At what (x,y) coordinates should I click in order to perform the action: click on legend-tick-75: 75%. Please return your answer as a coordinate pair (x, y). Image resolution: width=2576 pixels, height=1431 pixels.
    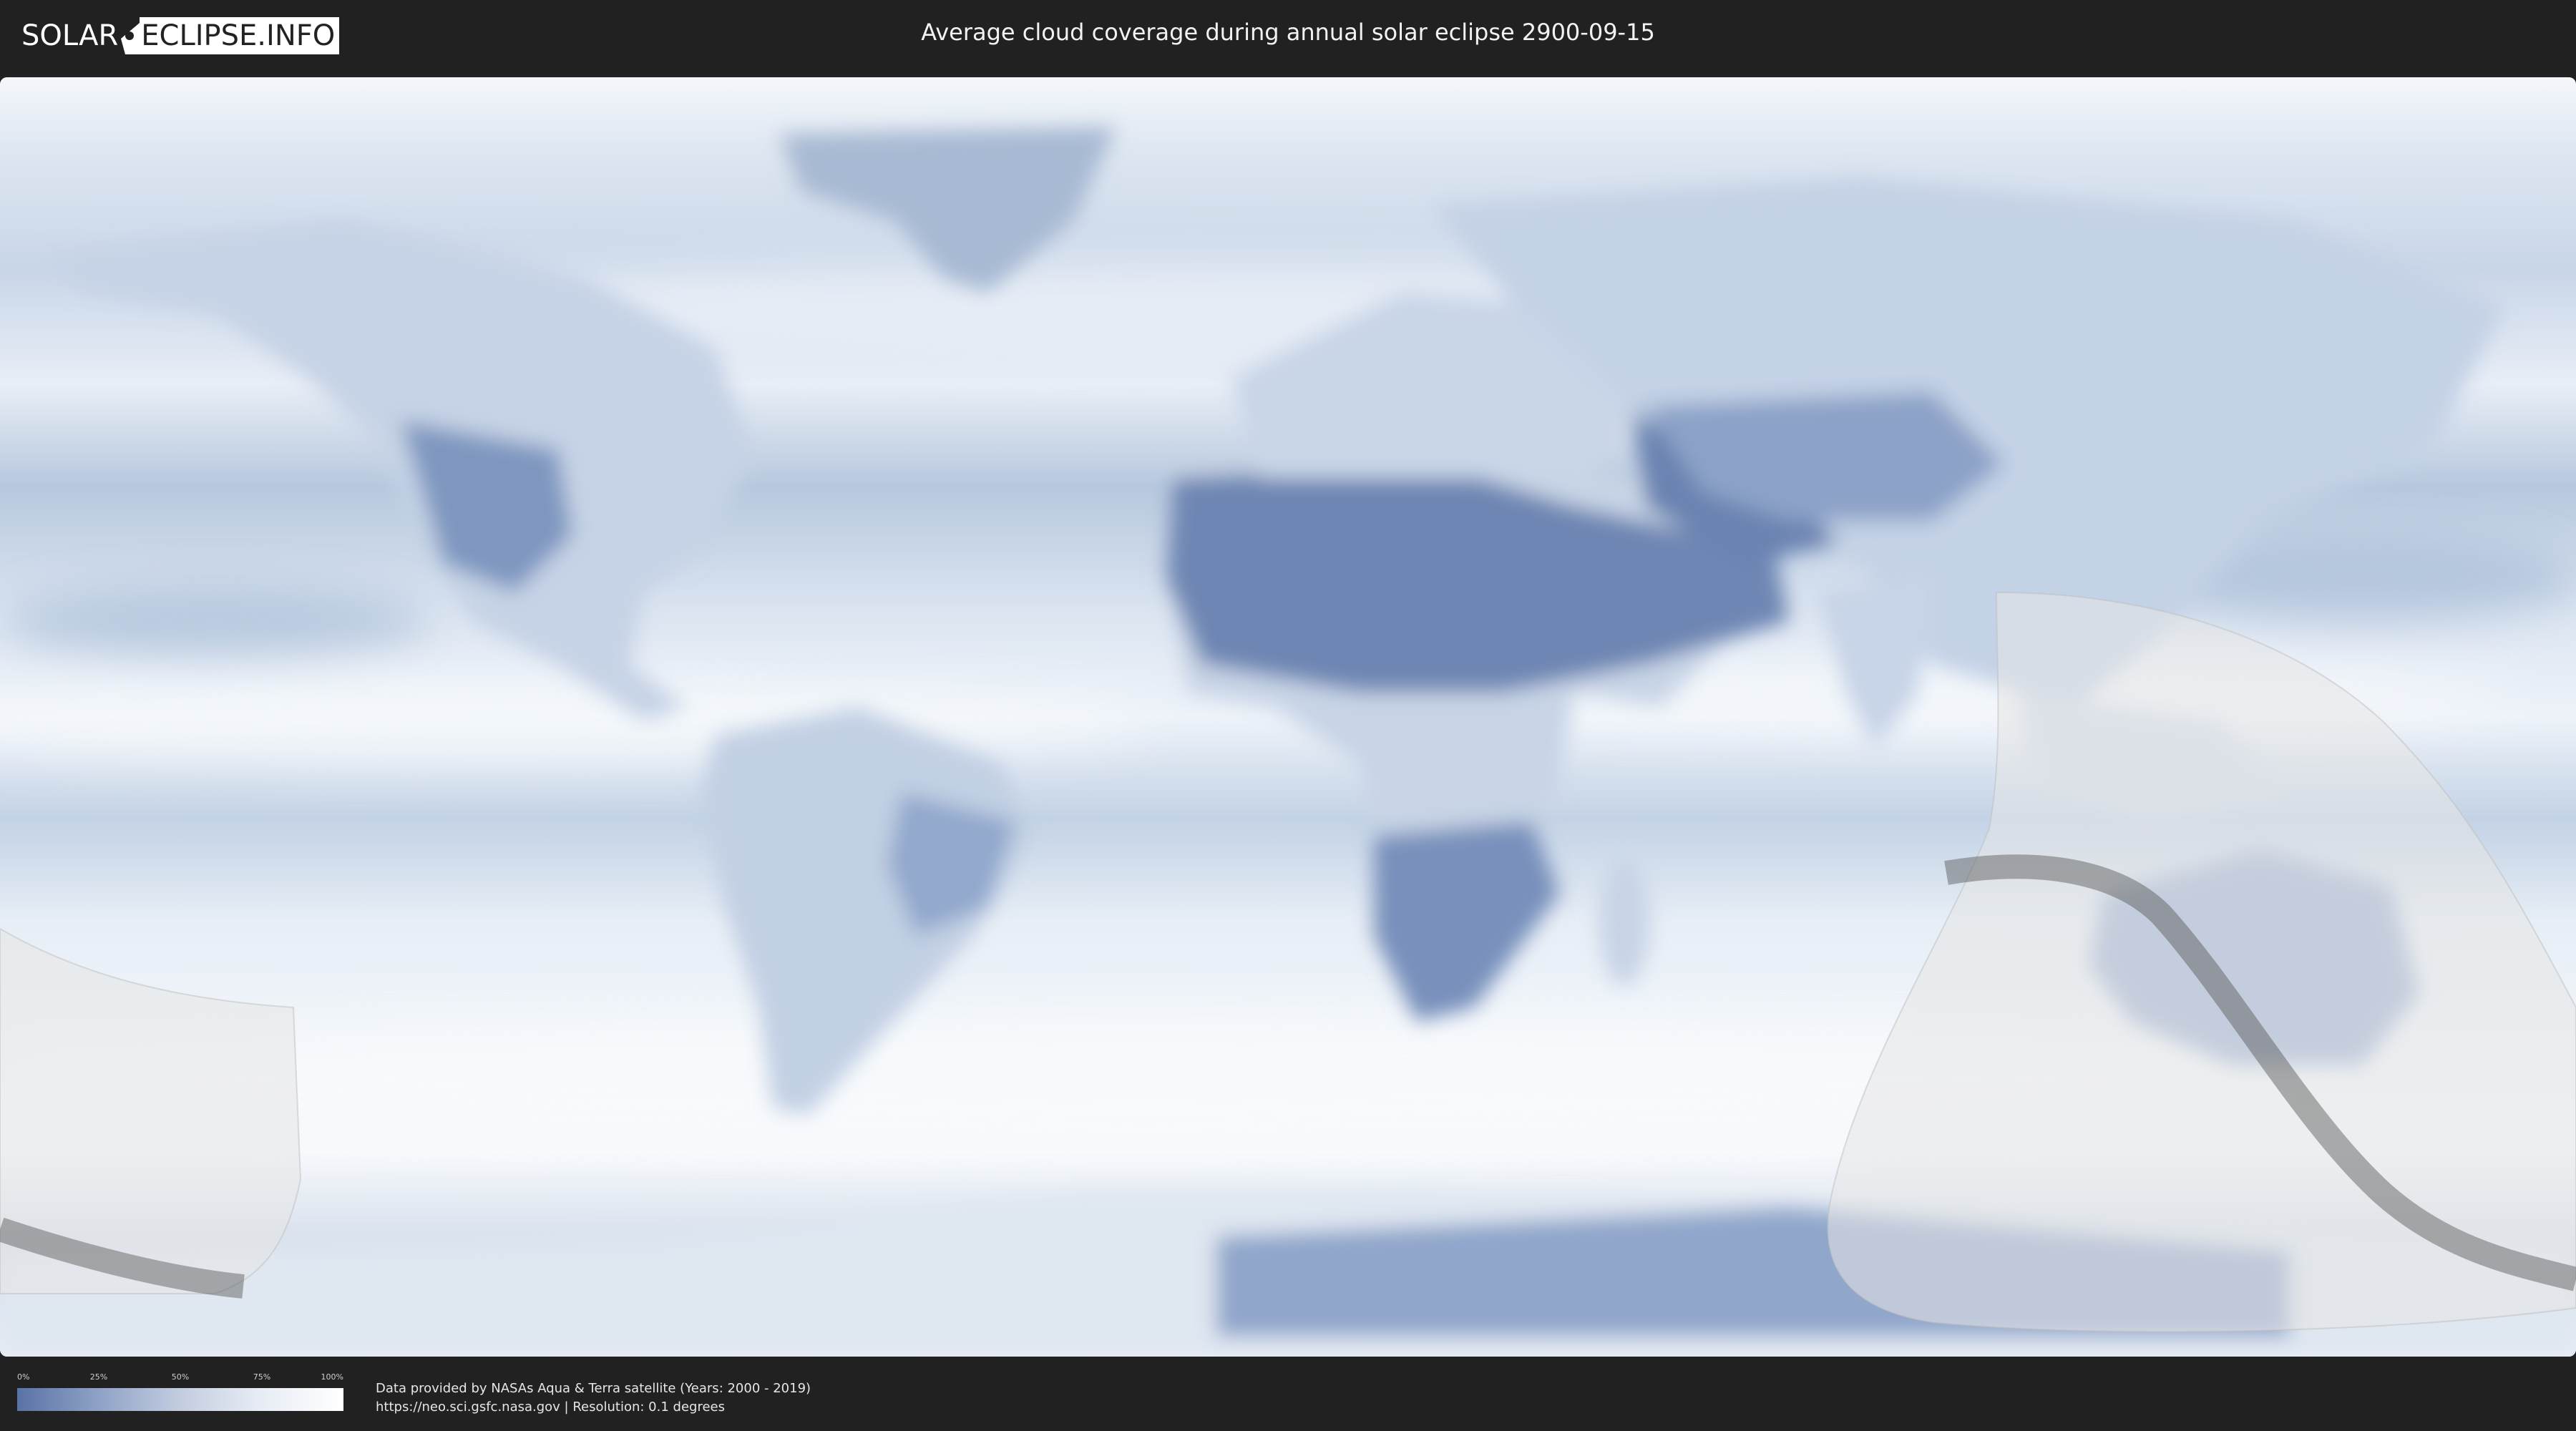
    Looking at the image, I should click on (262, 1377).